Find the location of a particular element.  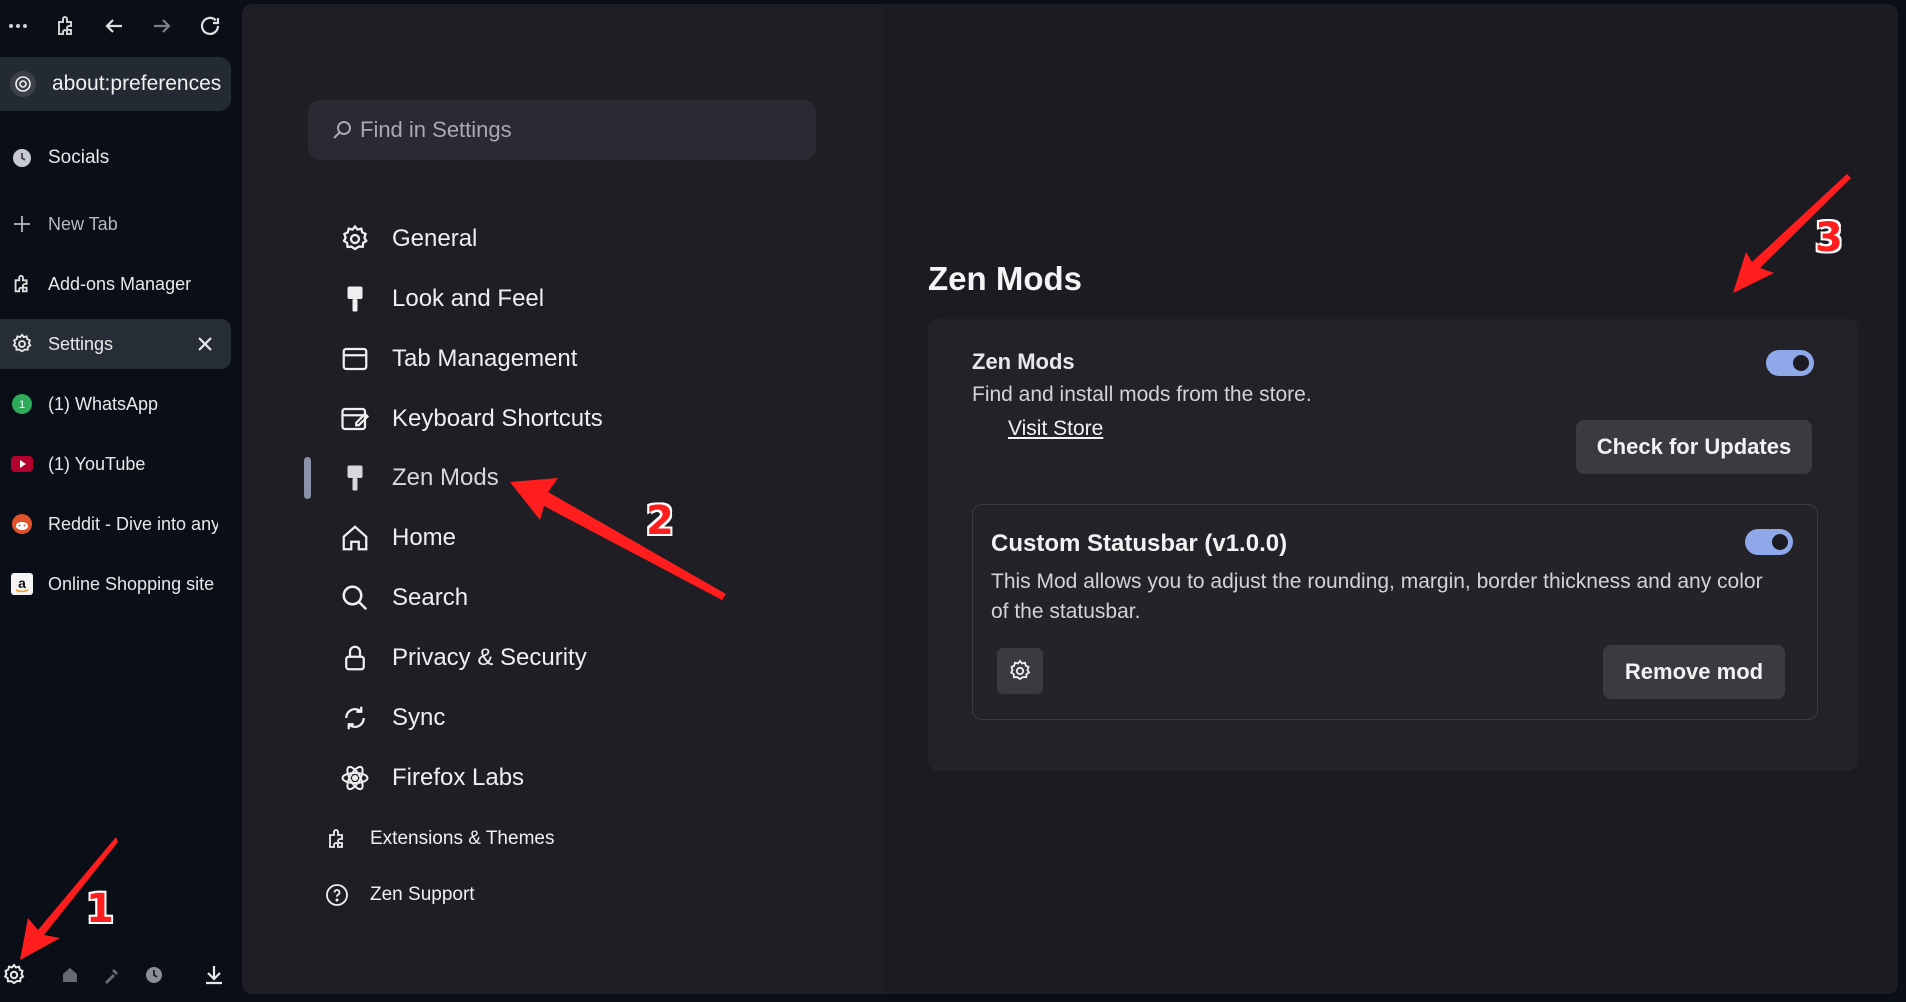

site-info-icon is located at coordinates (23, 84).